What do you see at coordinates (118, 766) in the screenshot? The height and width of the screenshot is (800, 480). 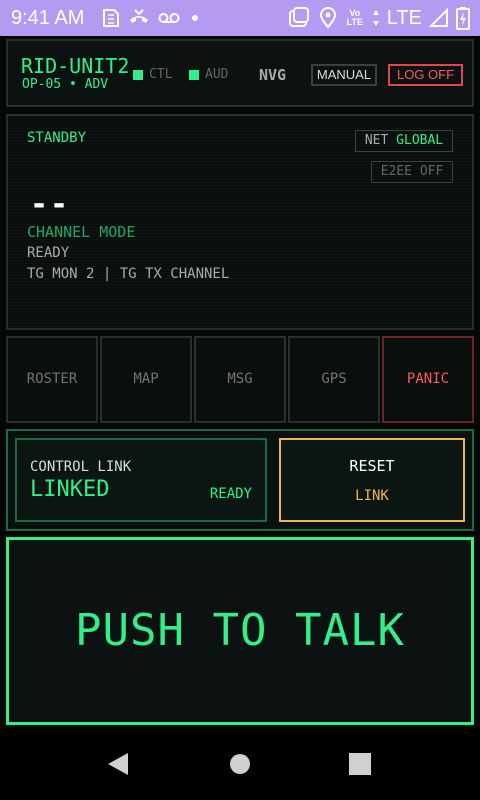 I see `back-icon` at bounding box center [118, 766].